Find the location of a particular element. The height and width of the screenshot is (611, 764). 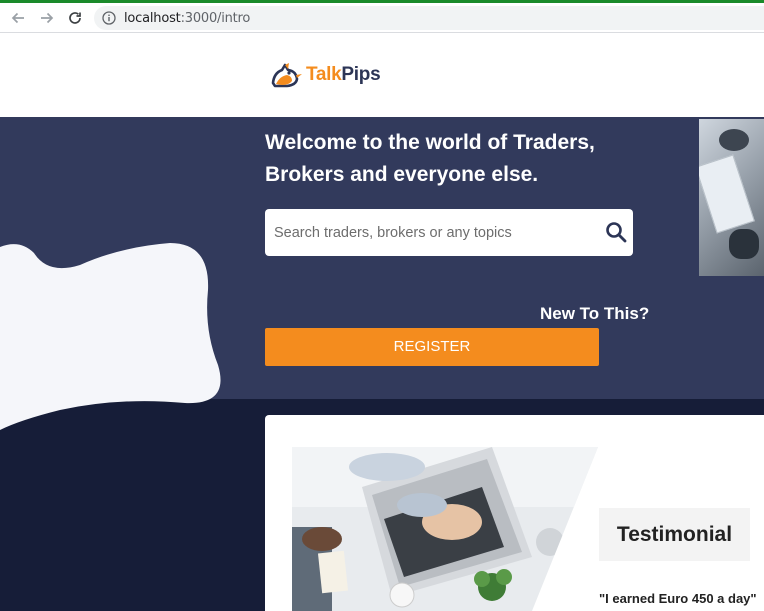

logo-talk: Talk is located at coordinates (324, 74).